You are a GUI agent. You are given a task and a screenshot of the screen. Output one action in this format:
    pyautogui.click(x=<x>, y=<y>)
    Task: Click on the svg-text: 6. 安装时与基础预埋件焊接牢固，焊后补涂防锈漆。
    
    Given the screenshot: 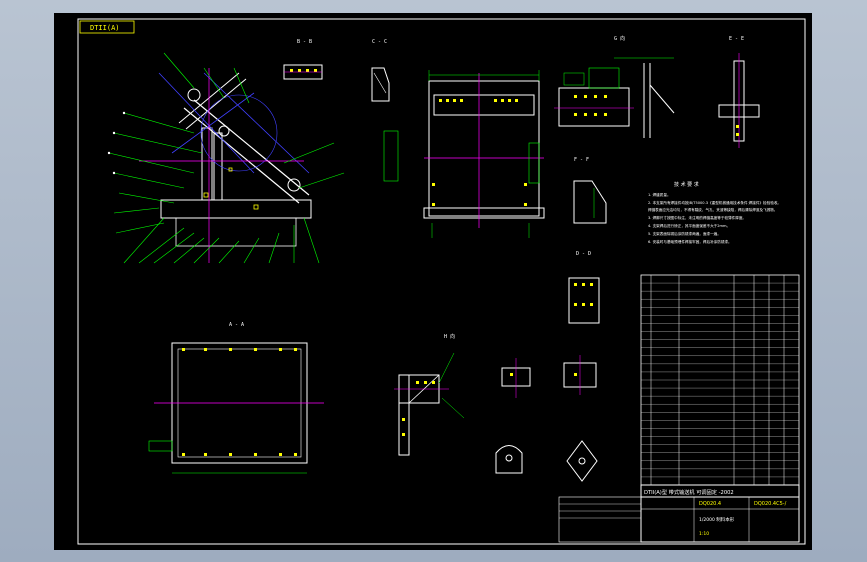 What is the action you would take?
    pyautogui.click(x=690, y=241)
    